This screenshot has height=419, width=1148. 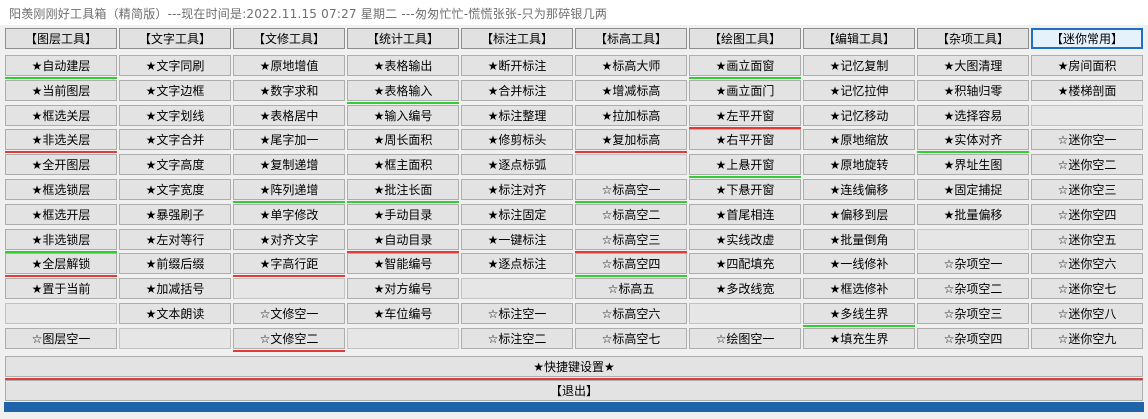 What do you see at coordinates (1087, 90) in the screenshot?
I see `tool-button: ★楼梯剖面` at bounding box center [1087, 90].